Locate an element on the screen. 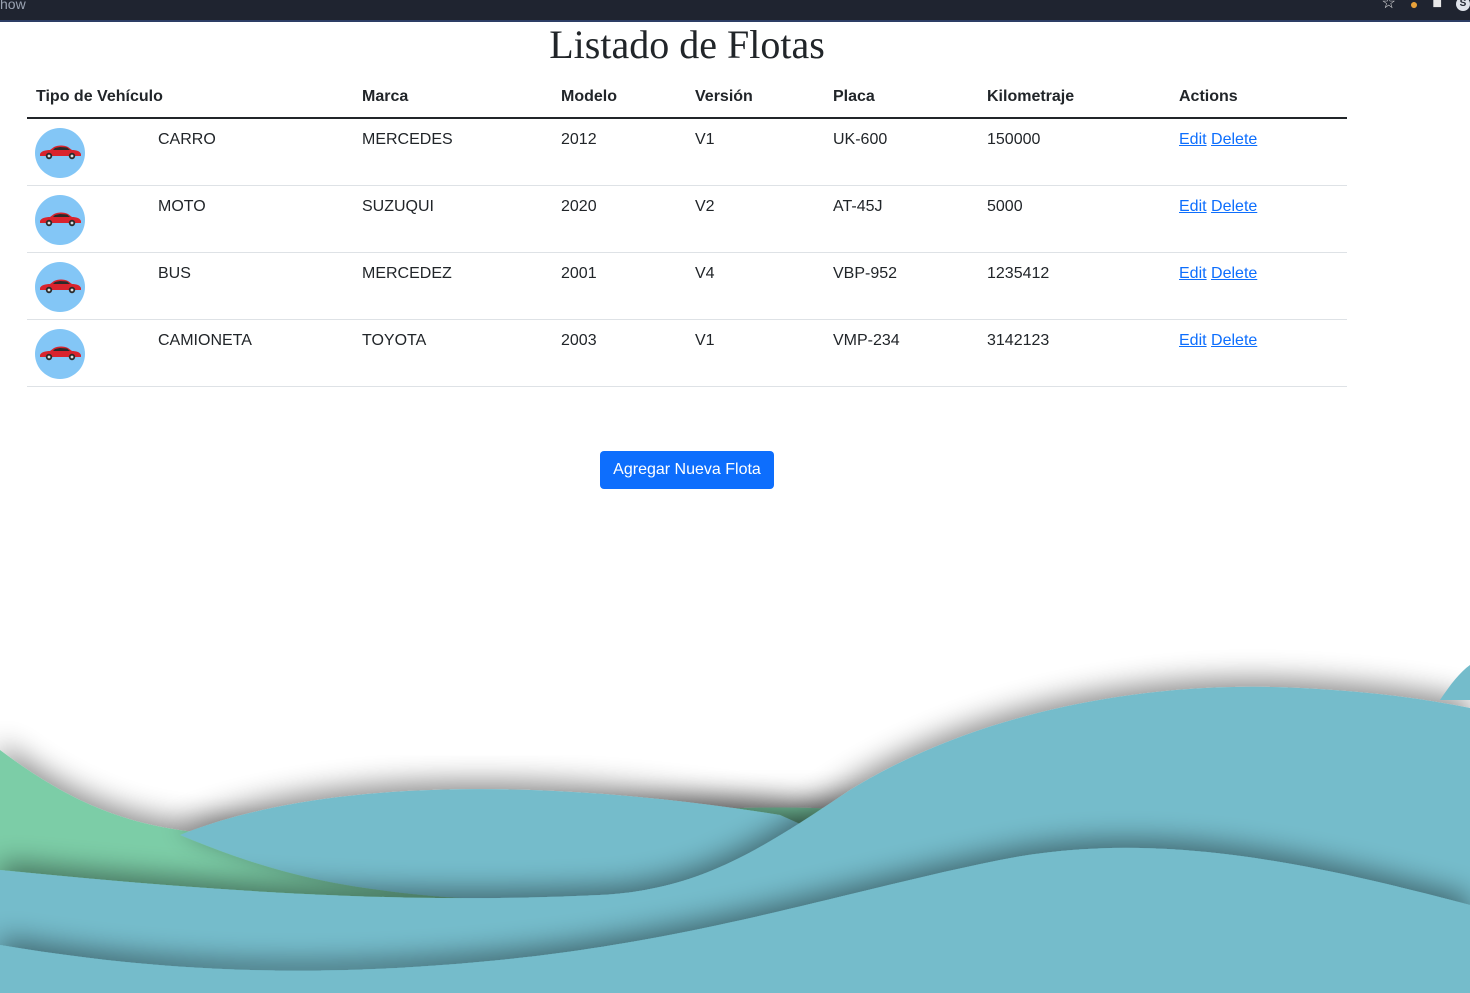 The width and height of the screenshot is (1470, 993). browser-bar: how ☆ ● ■ S is located at coordinates (735, 11).